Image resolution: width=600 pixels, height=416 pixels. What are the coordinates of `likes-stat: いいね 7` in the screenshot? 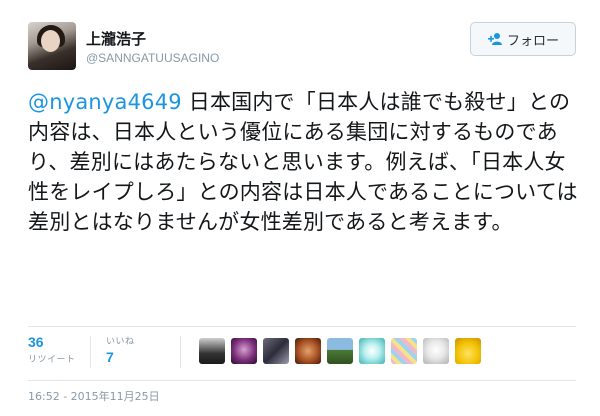 It's located at (120, 349).